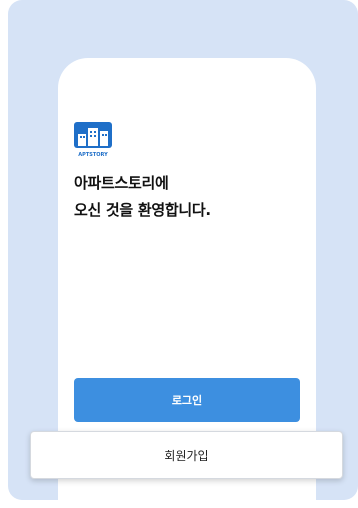  I want to click on welcome-heading: 아파트스토리에 오신 것을 환영합니다., so click(142, 197).